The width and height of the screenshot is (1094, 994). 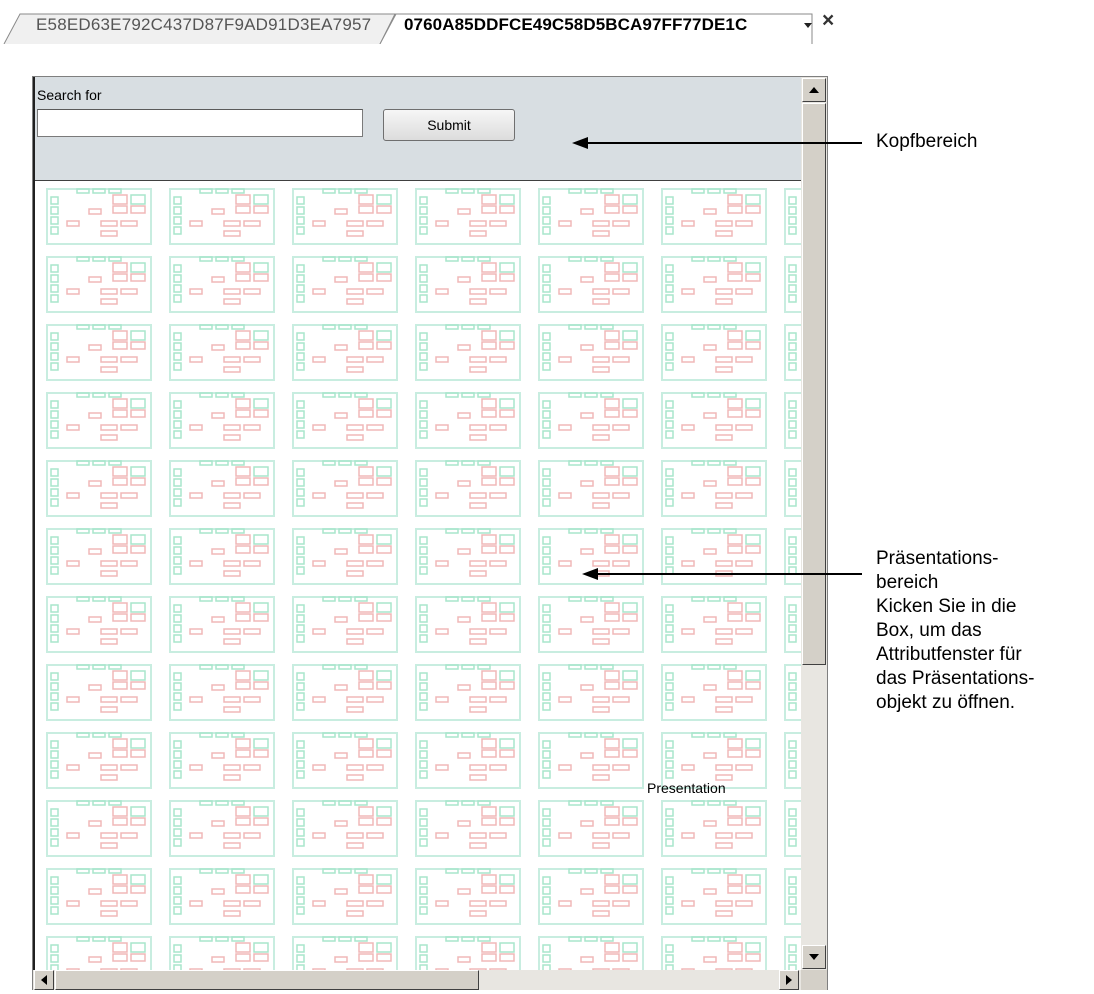 What do you see at coordinates (937, 558) in the screenshot?
I see `callout-line: Präsentations-` at bounding box center [937, 558].